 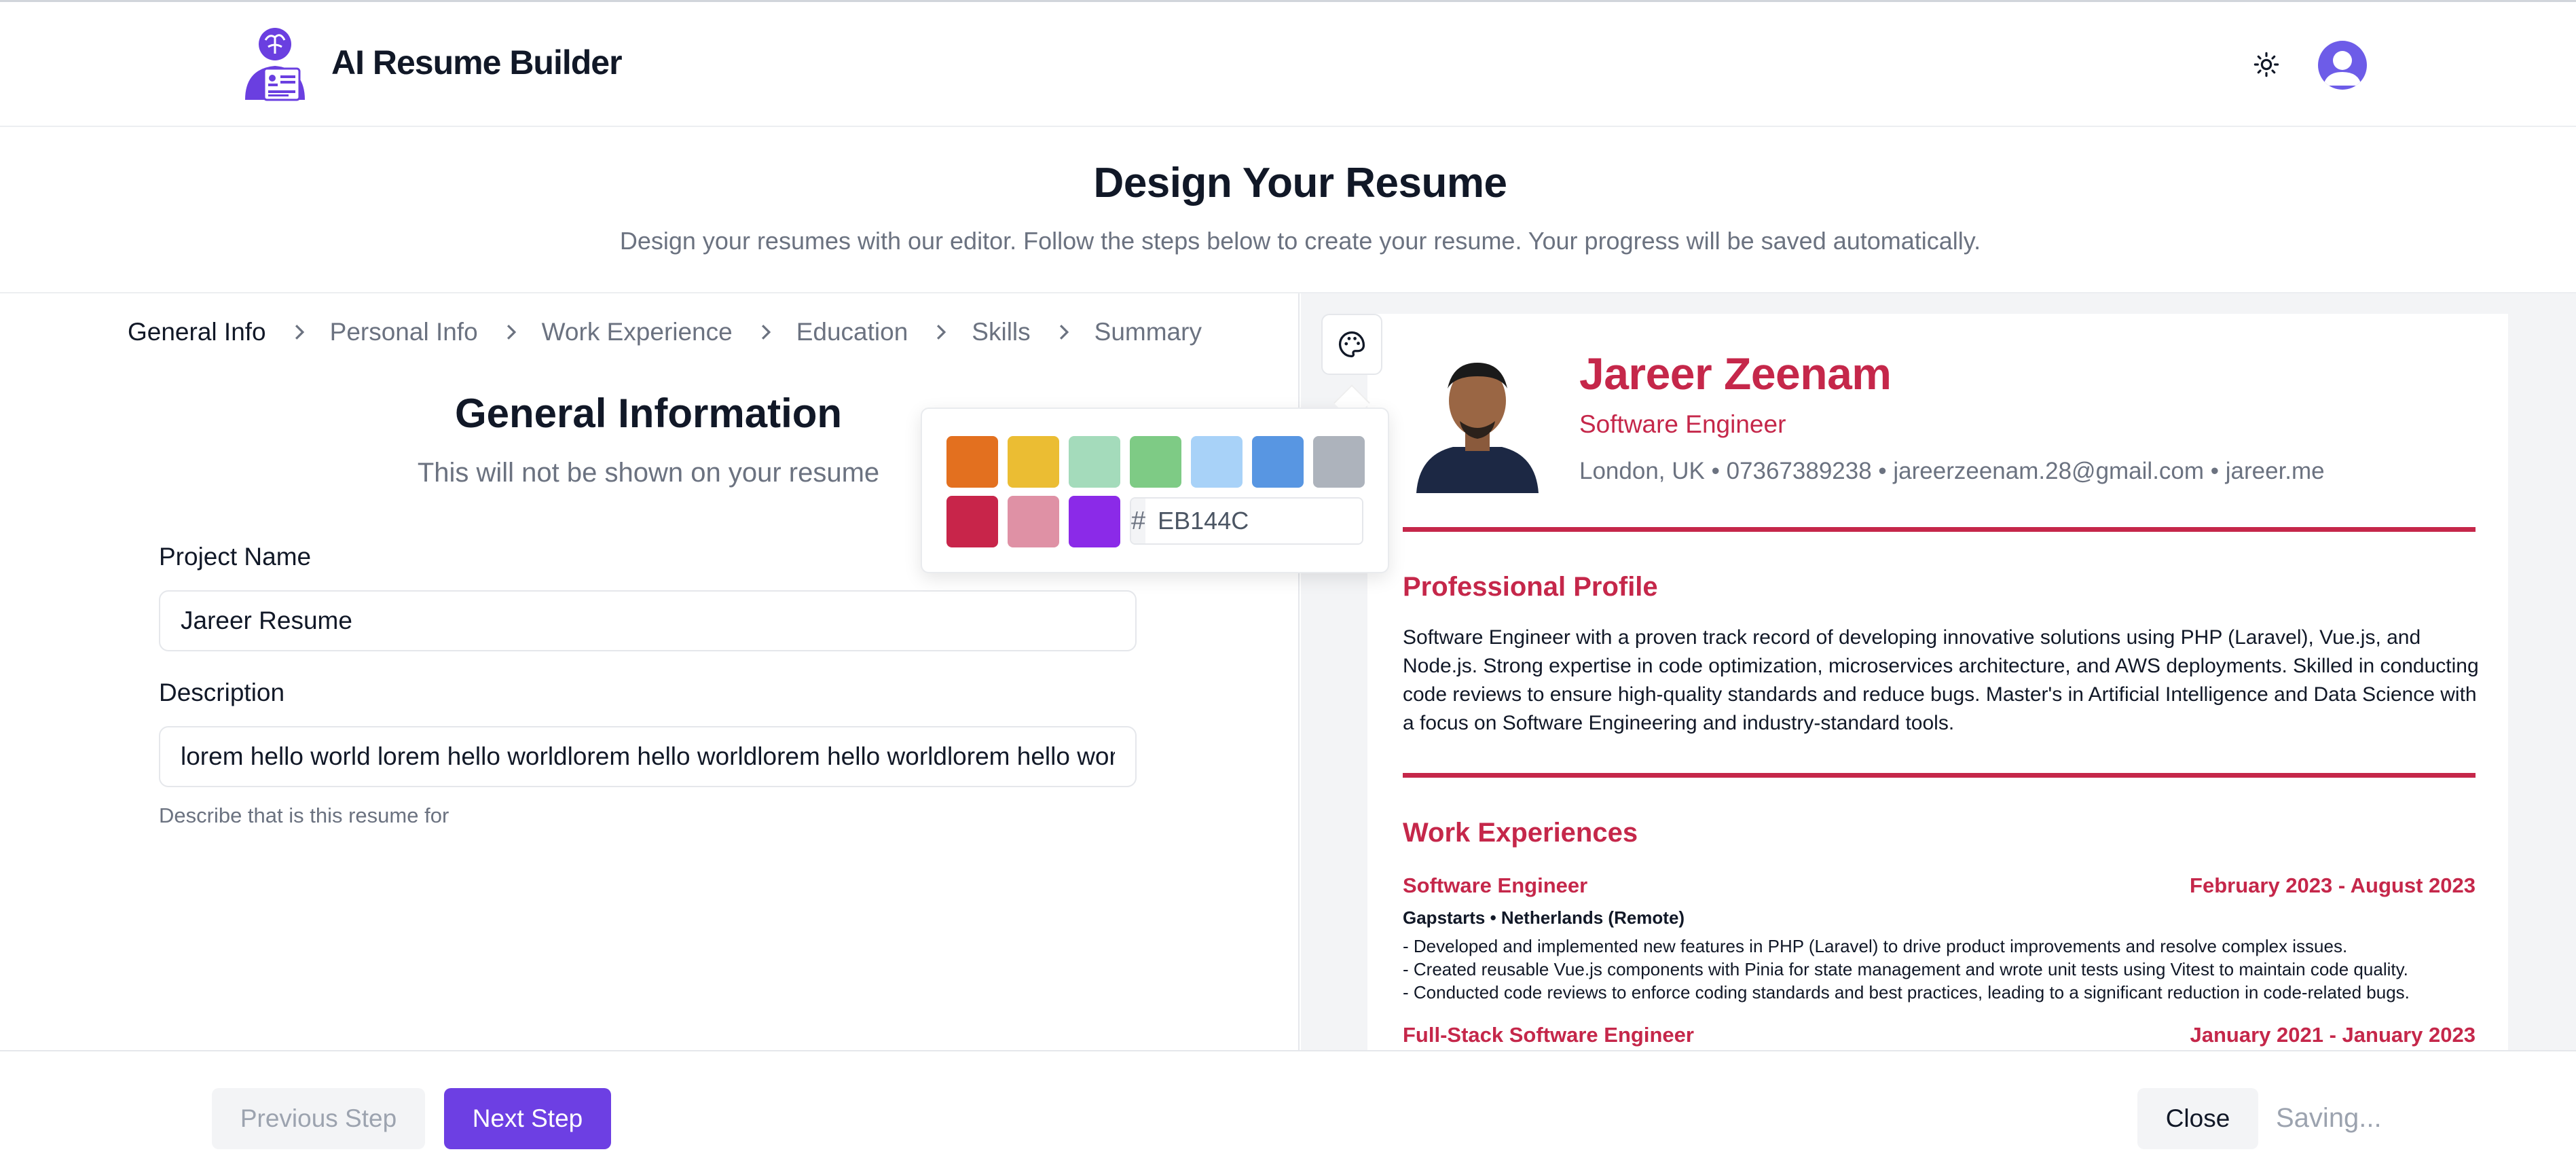 What do you see at coordinates (648, 756) in the screenshot?
I see `description-input` at bounding box center [648, 756].